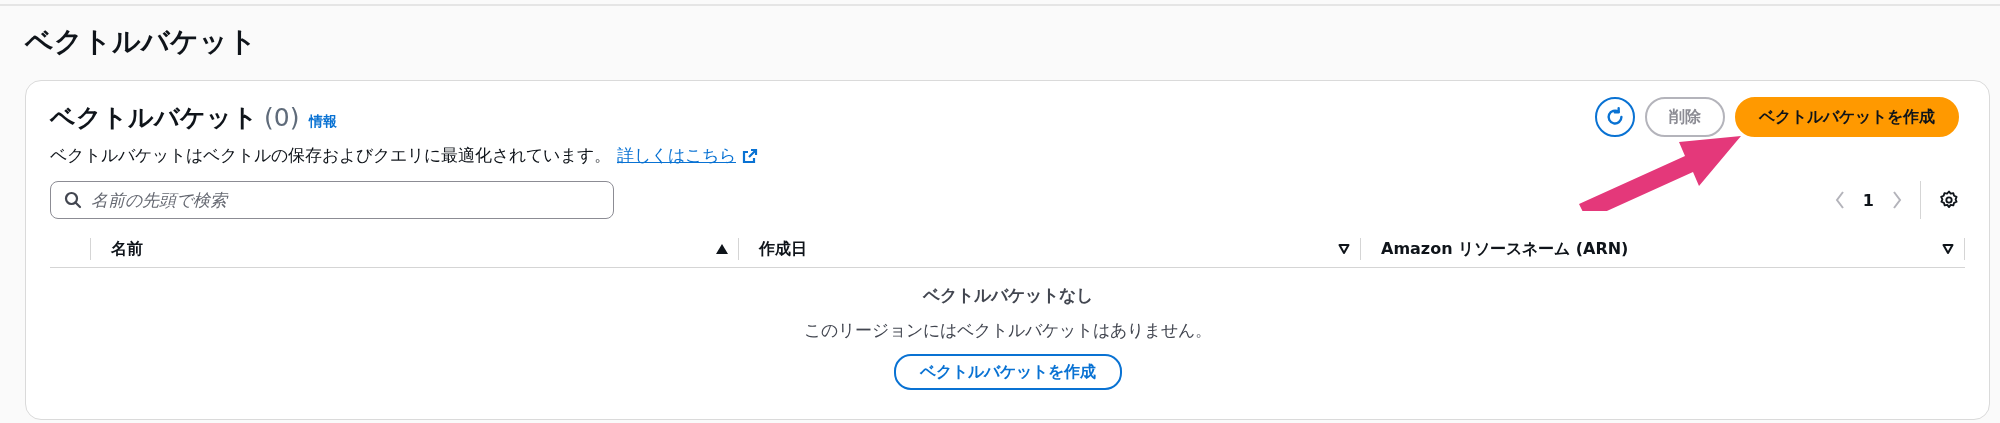  What do you see at coordinates (282, 117) in the screenshot?
I see `item-count: (0)` at bounding box center [282, 117].